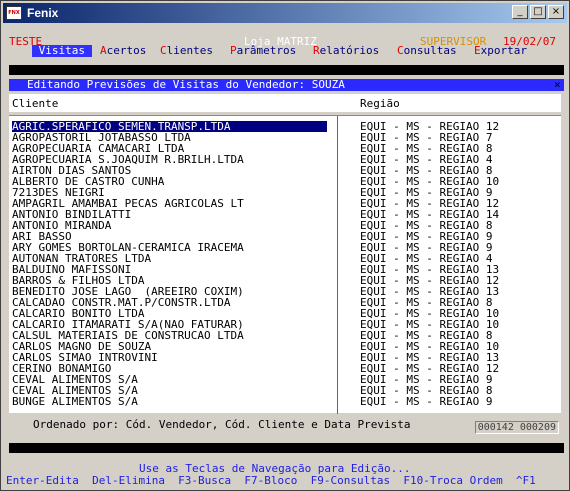 This screenshot has width=570, height=491. I want to click on fenix-app-icon: FNX, so click(14, 13).